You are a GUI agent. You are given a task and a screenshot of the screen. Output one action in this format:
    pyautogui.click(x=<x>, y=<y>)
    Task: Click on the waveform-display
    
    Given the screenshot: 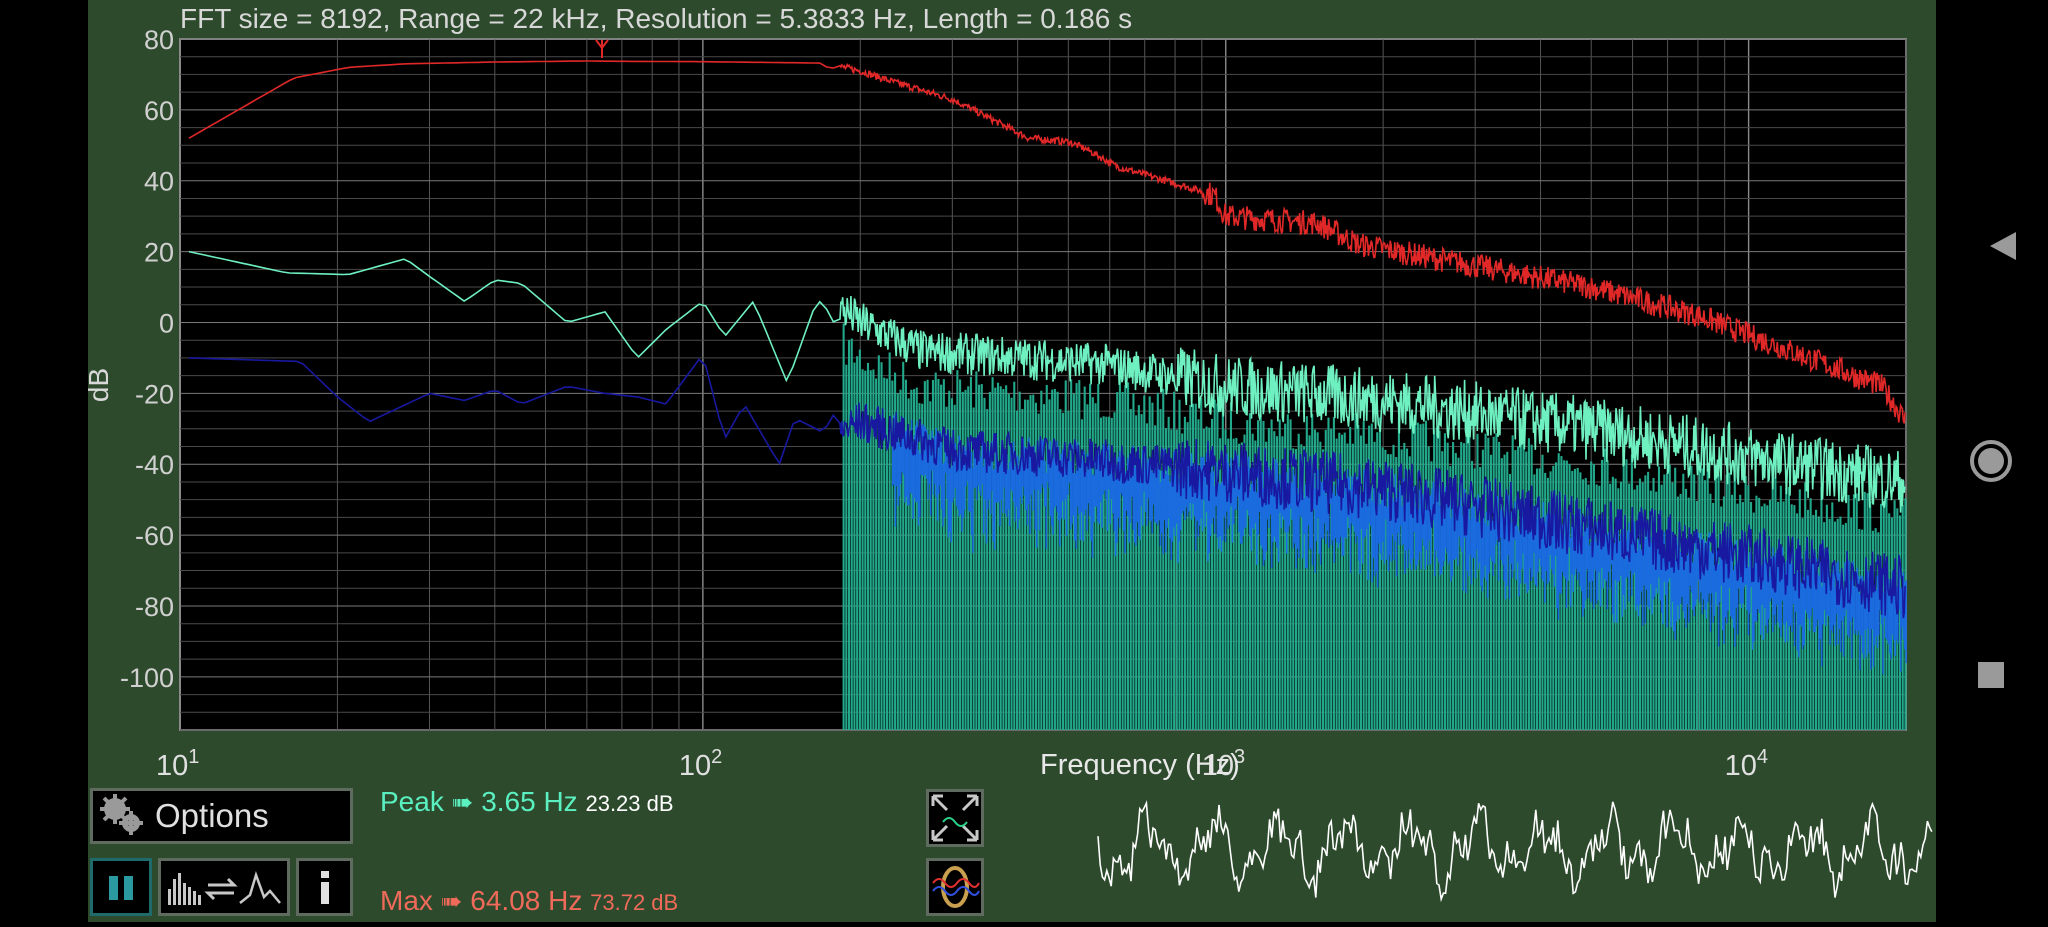 What is the action you would take?
    pyautogui.click(x=1515, y=851)
    